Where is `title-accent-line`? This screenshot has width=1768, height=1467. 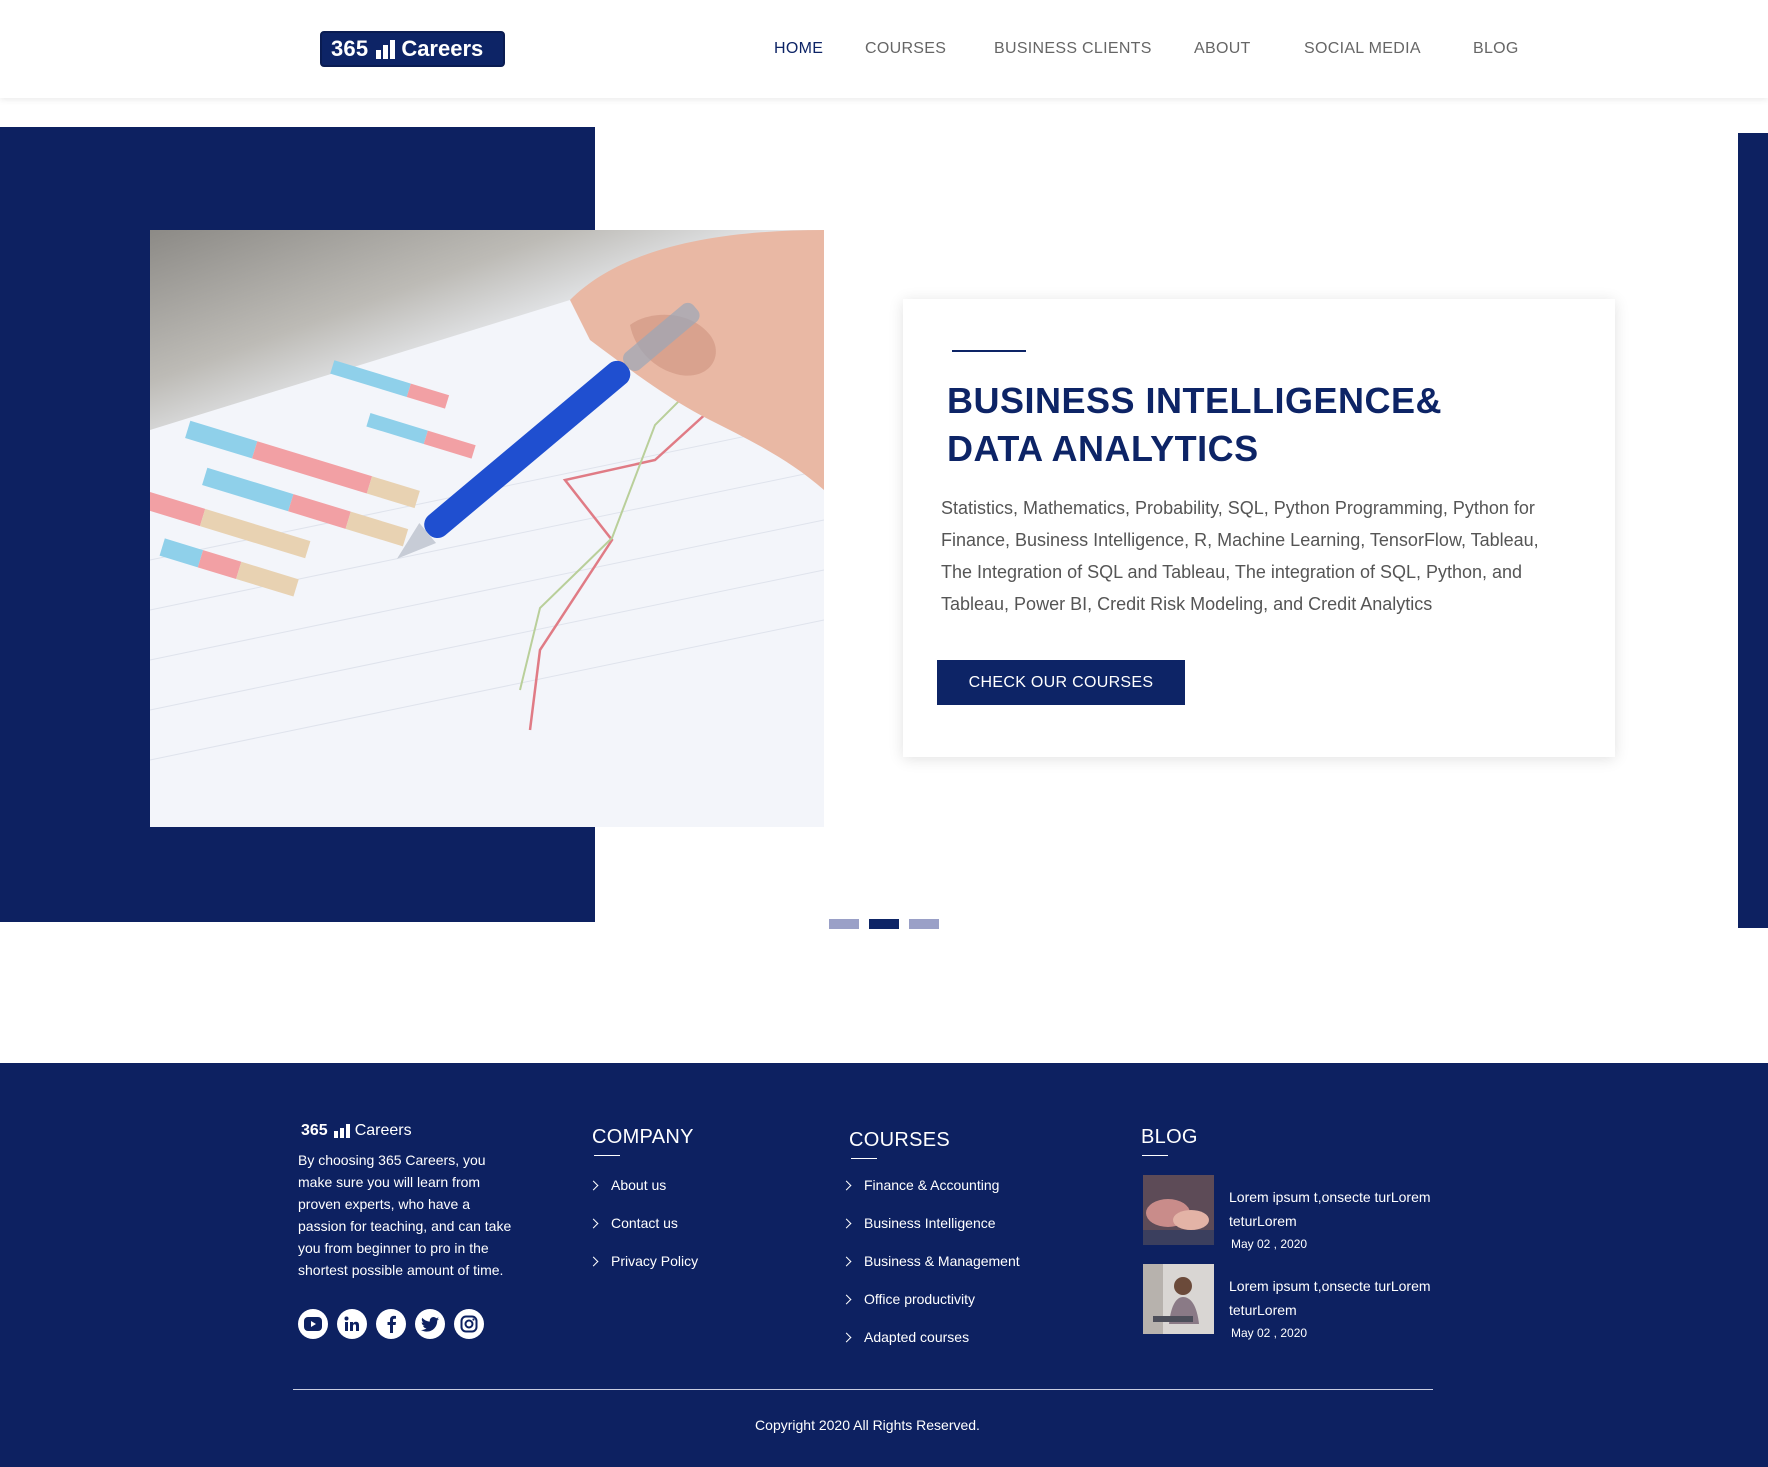
title-accent-line is located at coordinates (989, 351).